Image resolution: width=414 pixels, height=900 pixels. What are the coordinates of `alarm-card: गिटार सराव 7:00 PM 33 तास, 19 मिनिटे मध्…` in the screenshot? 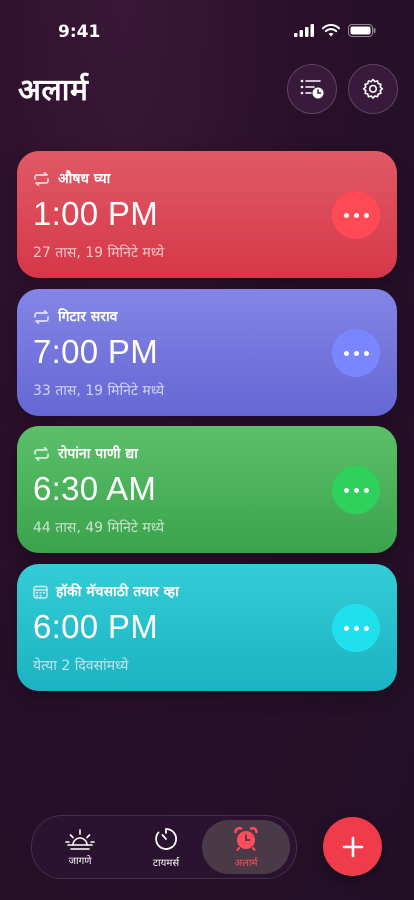 It's located at (207, 352).